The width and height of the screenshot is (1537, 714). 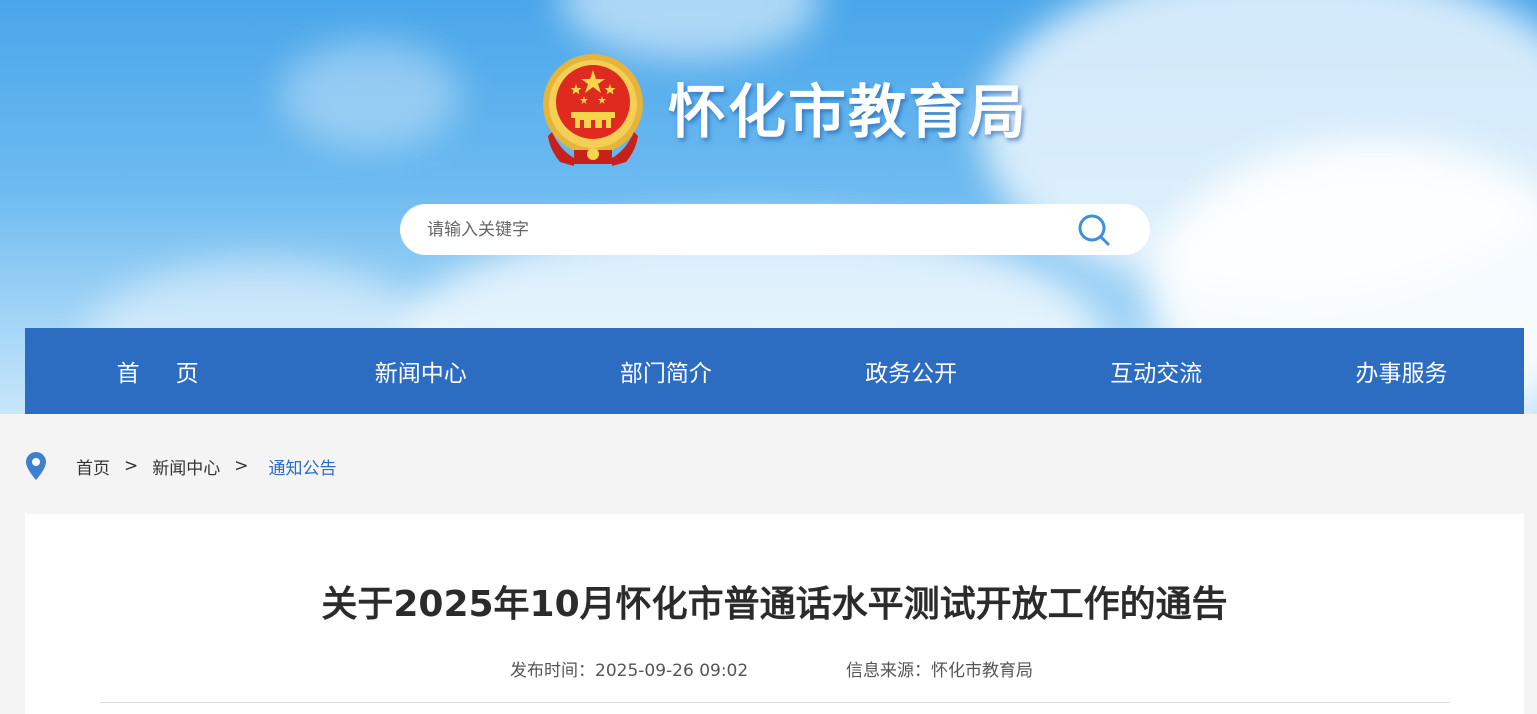 I want to click on breadcrumb: 首页 > 新闻中心 > 通知公告, so click(x=181, y=466).